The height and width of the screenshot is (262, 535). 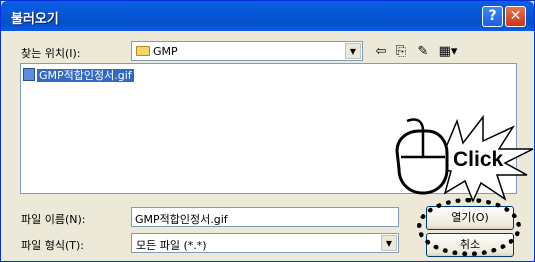 What do you see at coordinates (52, 245) in the screenshot?
I see `filetype-label: 파일 형식(T):` at bounding box center [52, 245].